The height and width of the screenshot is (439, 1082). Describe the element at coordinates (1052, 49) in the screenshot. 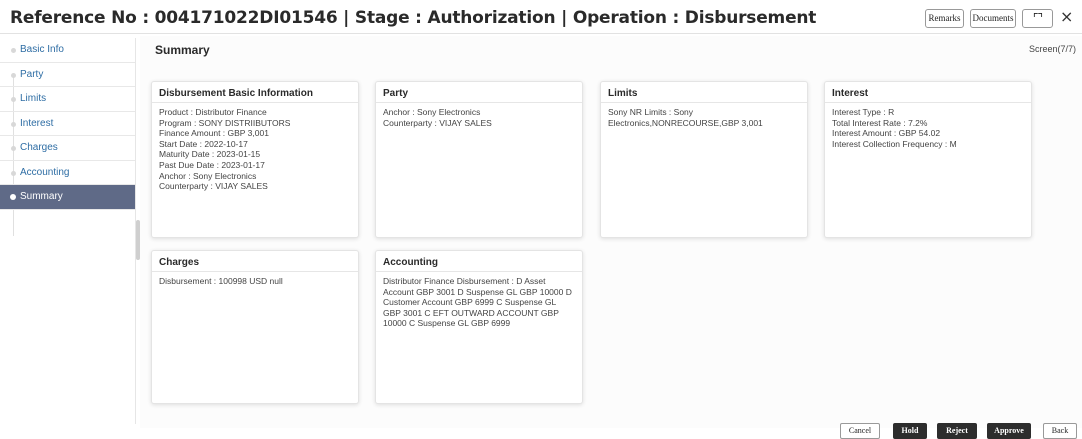

I see `screen-indicator: Screen(7/7)` at that location.